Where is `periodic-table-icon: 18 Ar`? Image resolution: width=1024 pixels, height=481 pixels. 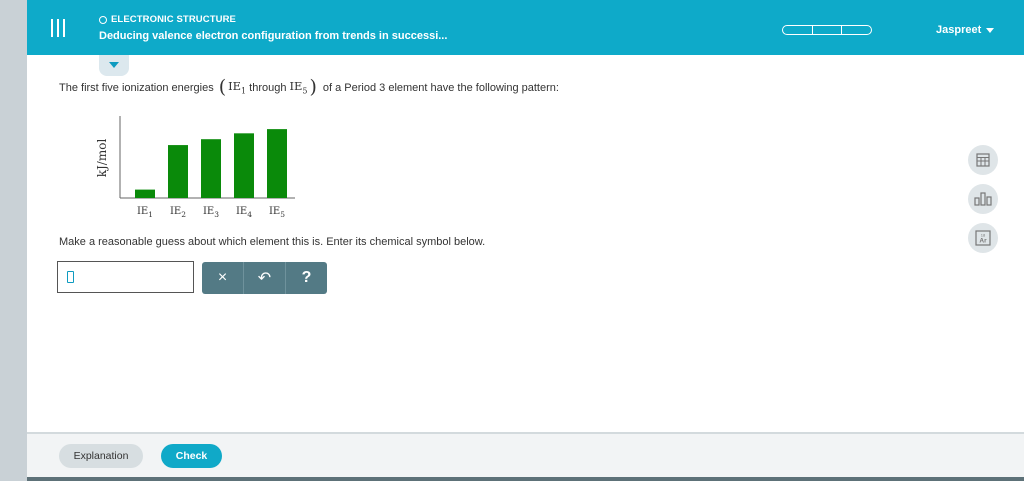 periodic-table-icon: 18 Ar is located at coordinates (983, 238).